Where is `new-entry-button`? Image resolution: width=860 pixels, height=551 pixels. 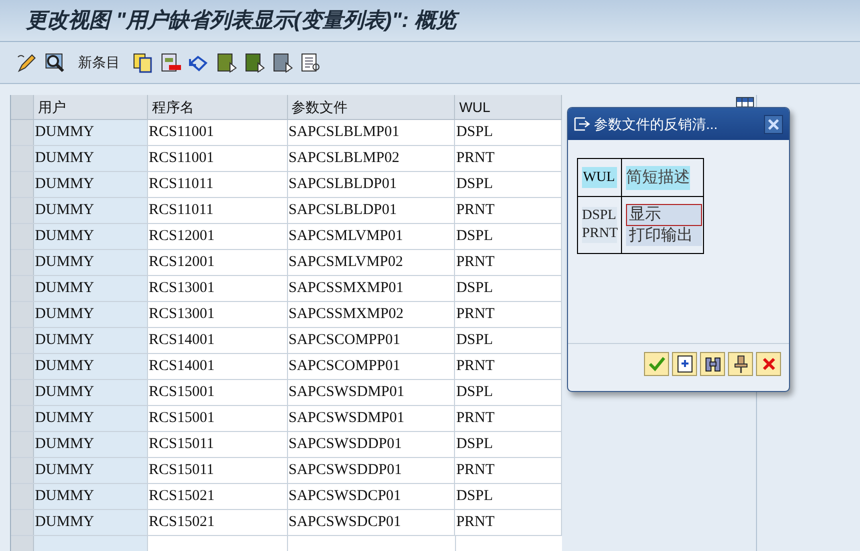
new-entry-button is located at coordinates (684, 364).